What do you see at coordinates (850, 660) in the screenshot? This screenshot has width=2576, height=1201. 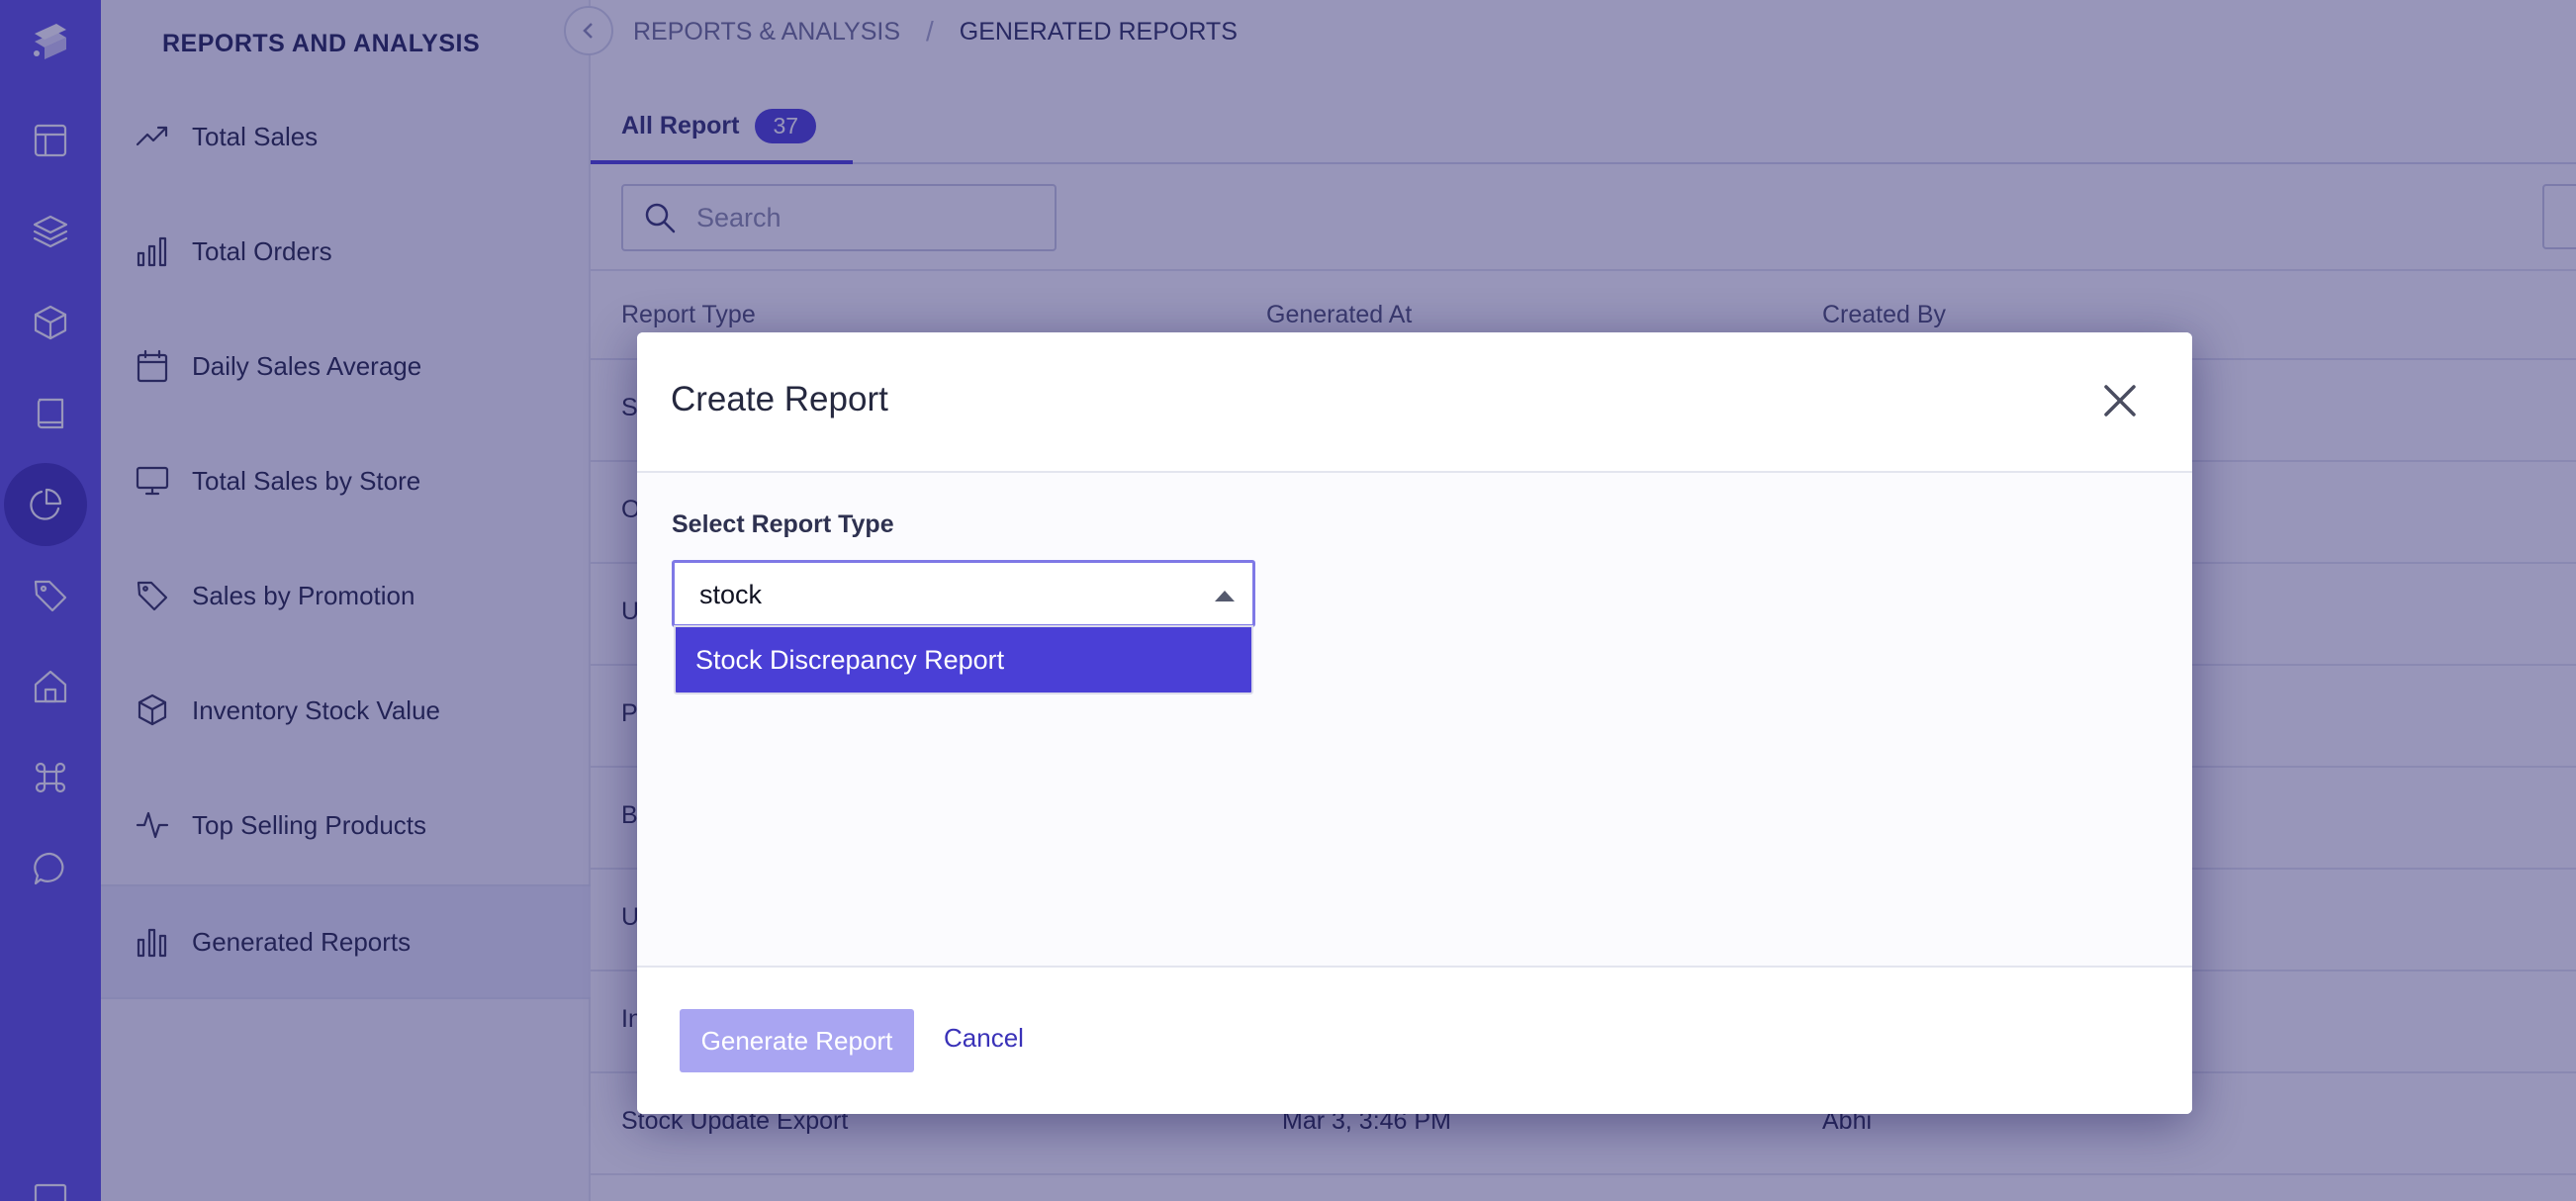 I see `option-stock-discrepancy-report: Stock Discrepancy Report` at bounding box center [850, 660].